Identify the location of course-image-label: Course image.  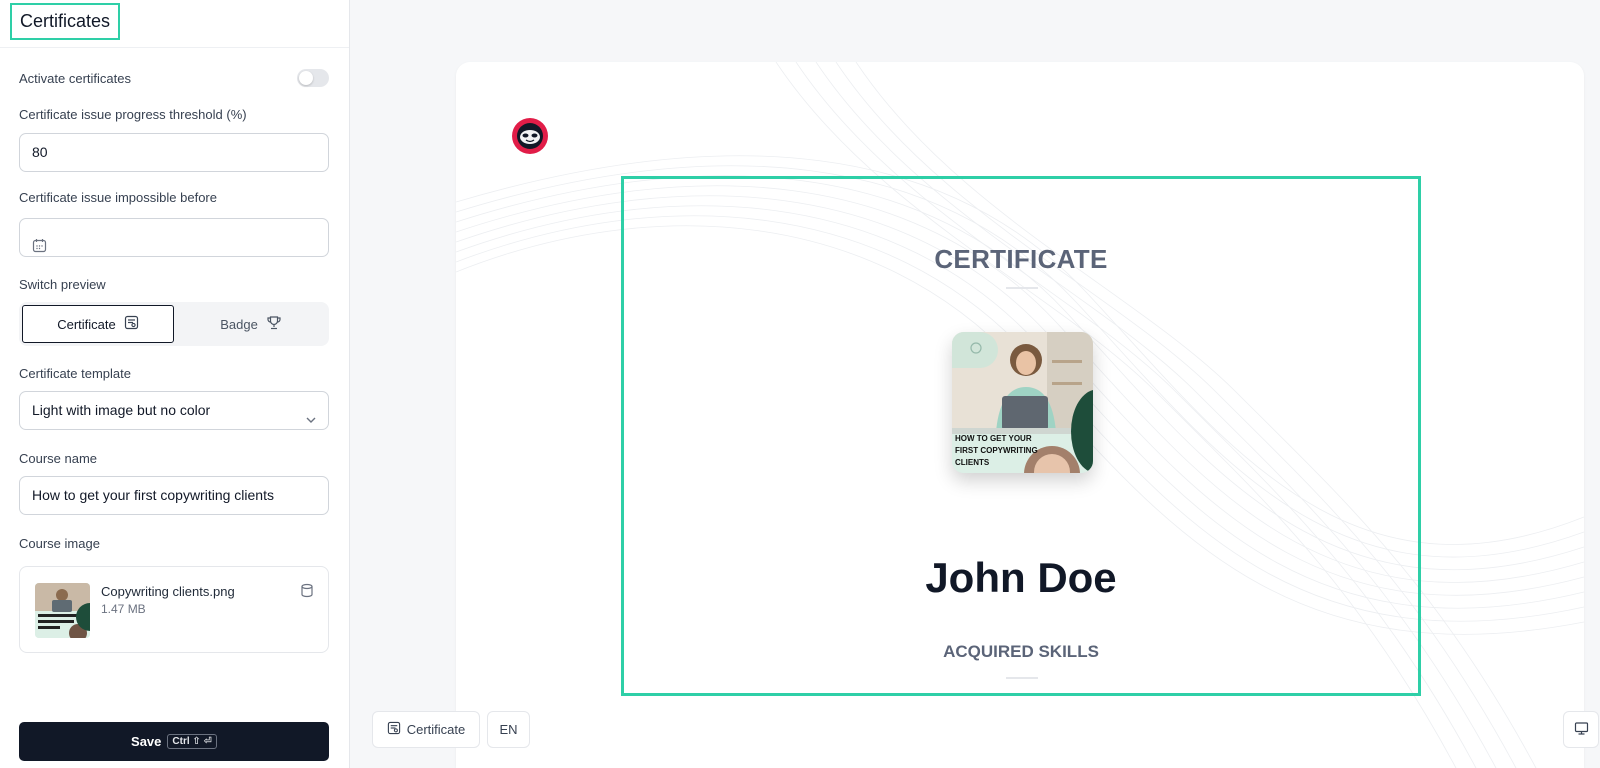
(59, 543).